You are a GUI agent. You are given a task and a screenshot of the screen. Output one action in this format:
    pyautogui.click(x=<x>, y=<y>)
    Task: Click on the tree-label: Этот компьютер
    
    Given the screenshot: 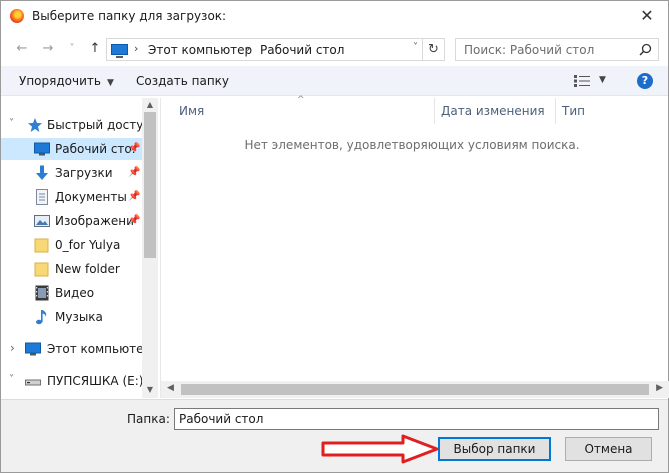 What is the action you would take?
    pyautogui.click(x=99, y=349)
    